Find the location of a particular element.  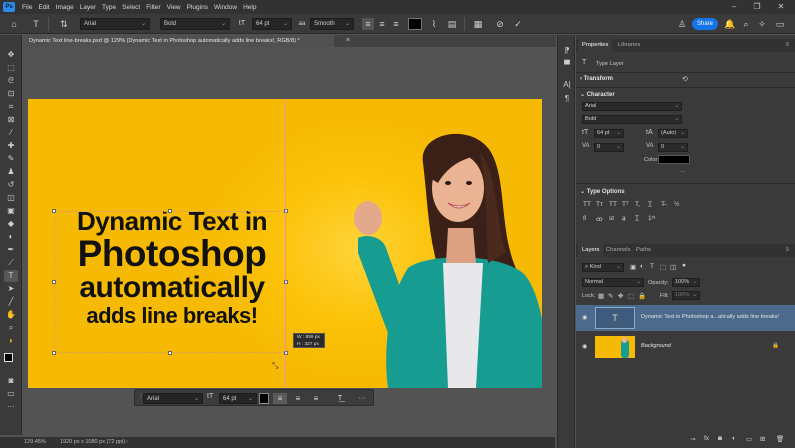

screen-mode-icon: ▭ is located at coordinates (11, 394).